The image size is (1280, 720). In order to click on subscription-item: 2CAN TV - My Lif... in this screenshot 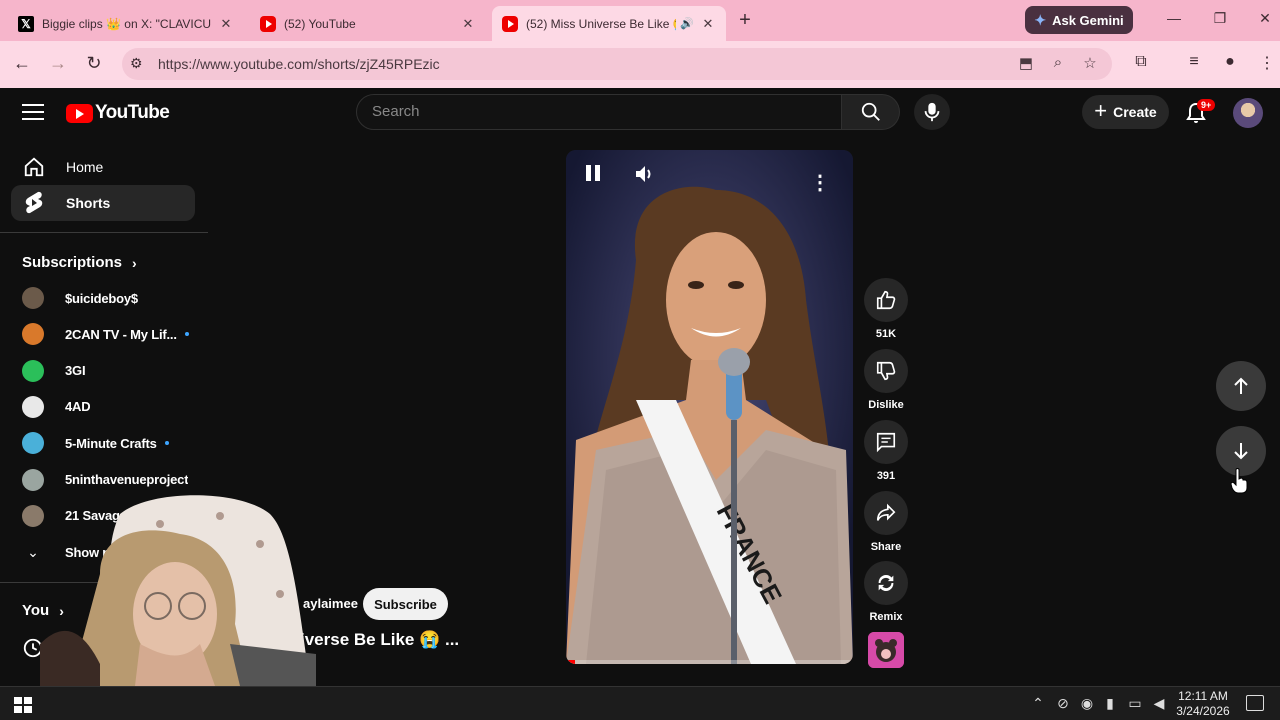, I will do `click(109, 334)`.